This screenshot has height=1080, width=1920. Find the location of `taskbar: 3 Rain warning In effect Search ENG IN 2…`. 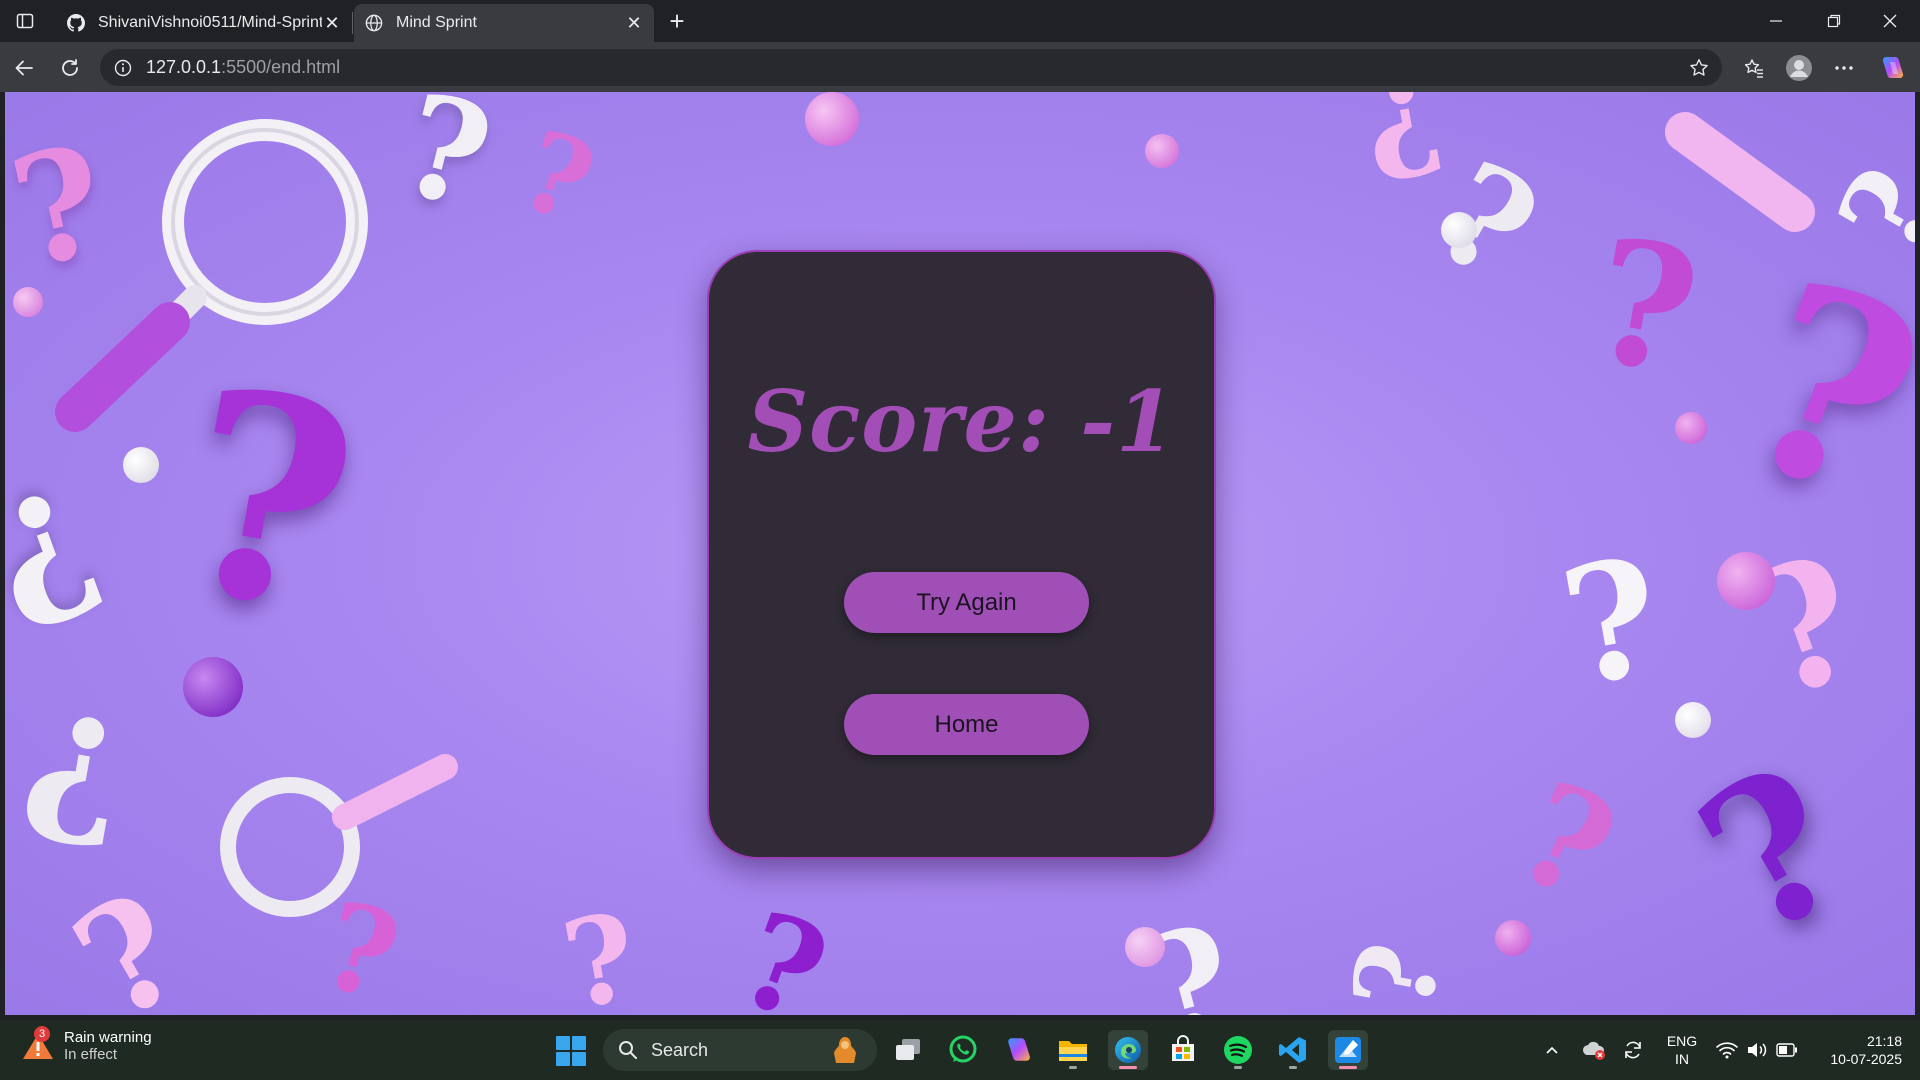

taskbar: 3 Rain warning In effect Search ENG IN 2… is located at coordinates (960, 1050).